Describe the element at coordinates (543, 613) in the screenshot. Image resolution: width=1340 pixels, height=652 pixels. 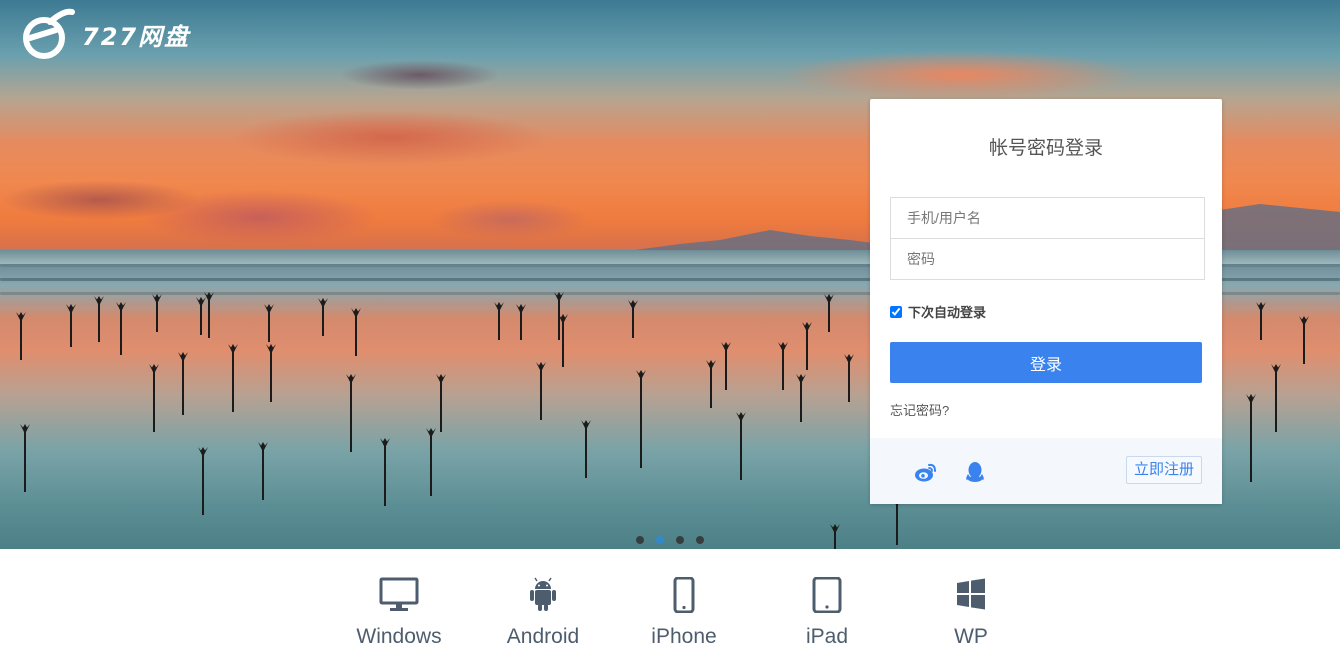
I see `platform-android: Android` at that location.